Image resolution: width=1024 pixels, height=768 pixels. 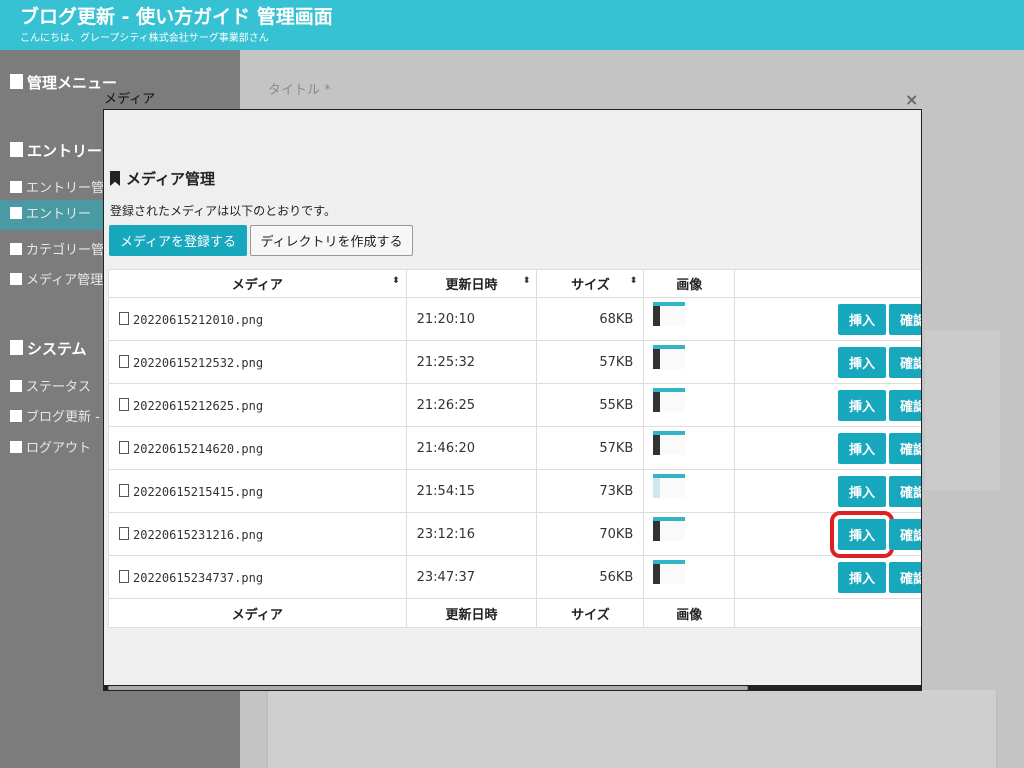 What do you see at coordinates (48, 348) in the screenshot?
I see `sidebar-system-section: システム` at bounding box center [48, 348].